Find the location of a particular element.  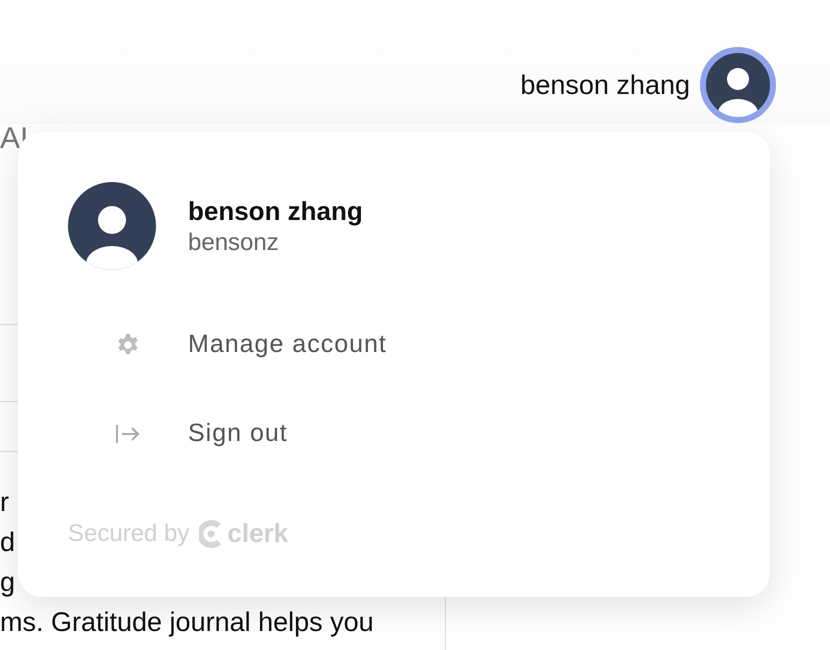

body-text: r is located at coordinates (4, 502).